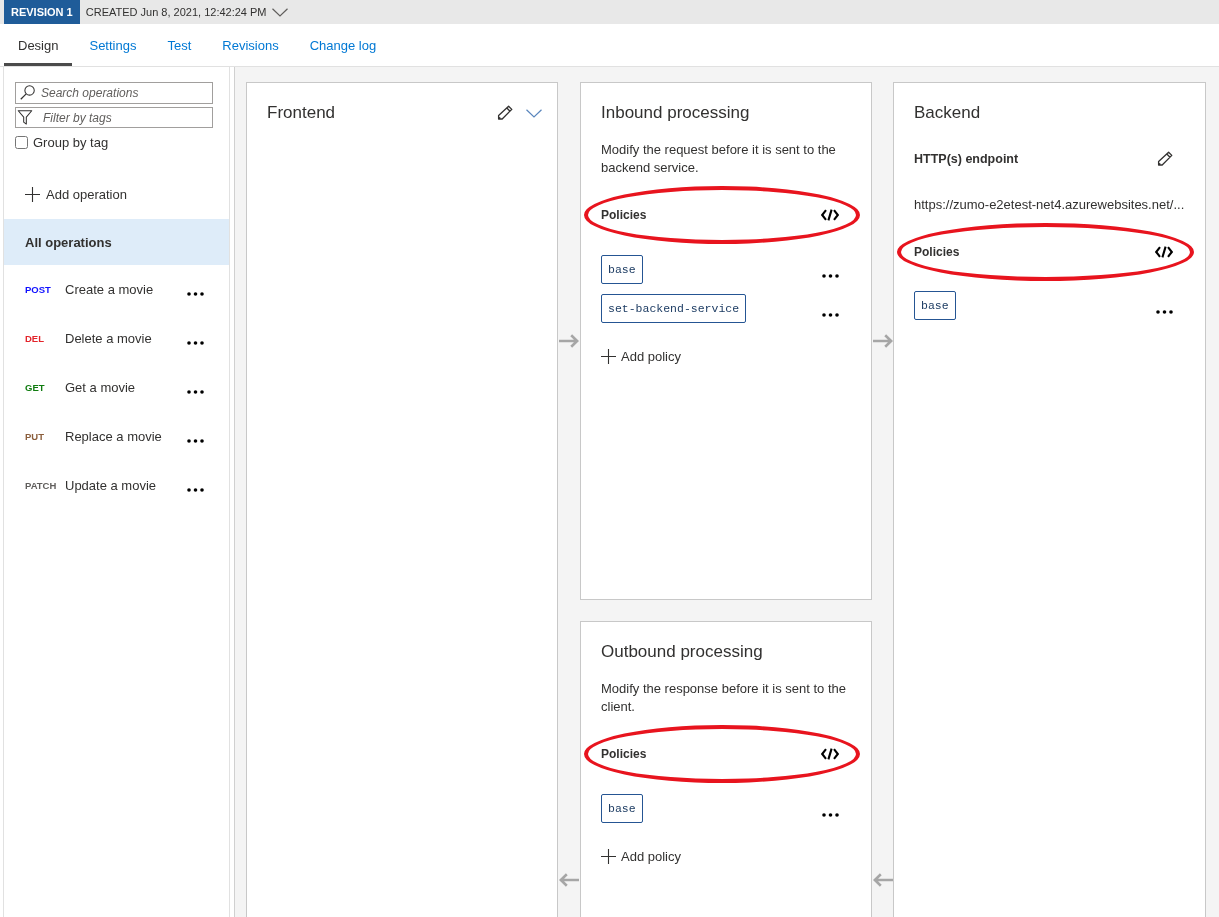 This screenshot has width=1219, height=917. Describe the element at coordinates (719, 159) in the screenshot. I see `panel-description: Modify the request before it is sent to the backend service.` at that location.